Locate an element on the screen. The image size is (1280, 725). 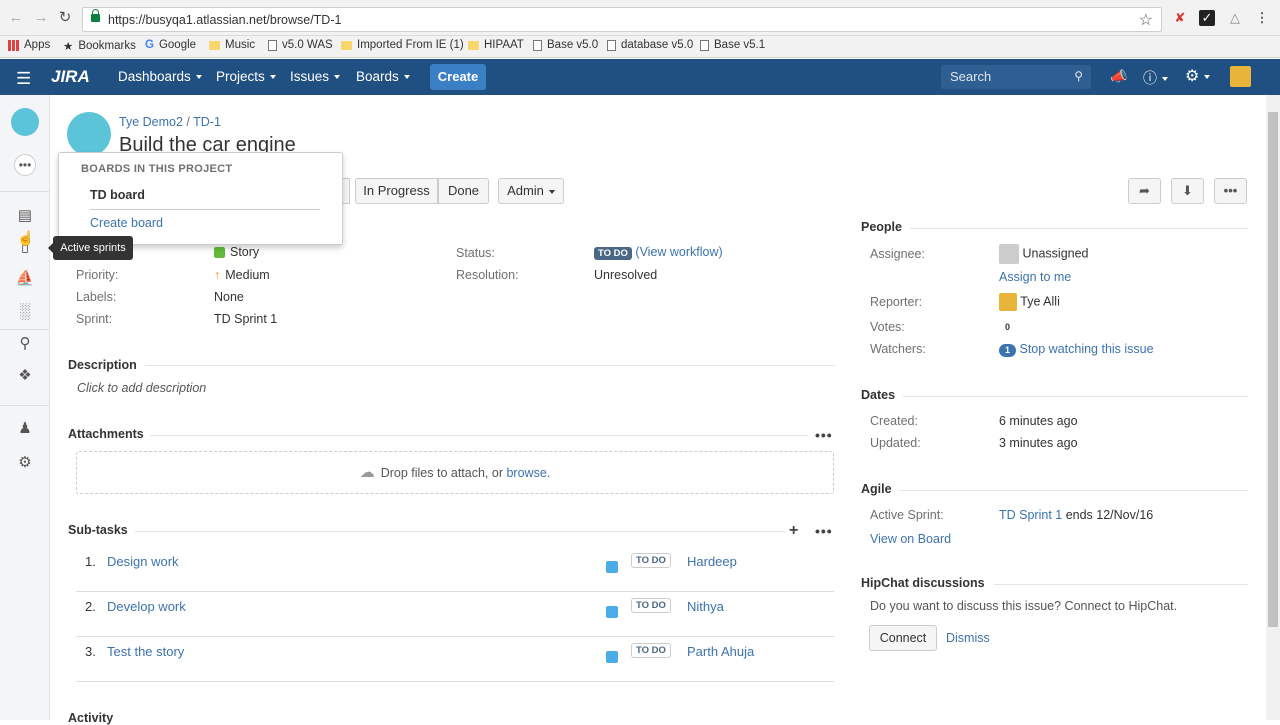
bookmark-hipaat: HIPAAT is located at coordinates (496, 45).